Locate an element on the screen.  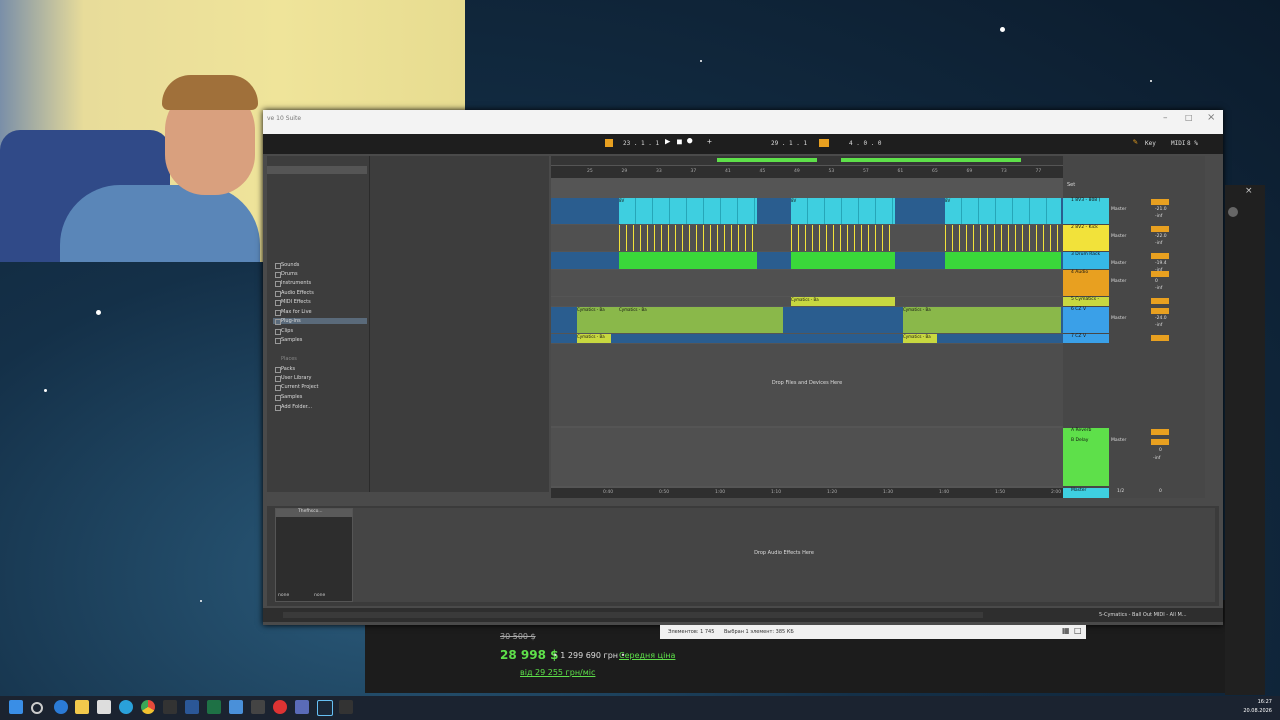
minimize-icon: – is located at coordinates (1165, 118).